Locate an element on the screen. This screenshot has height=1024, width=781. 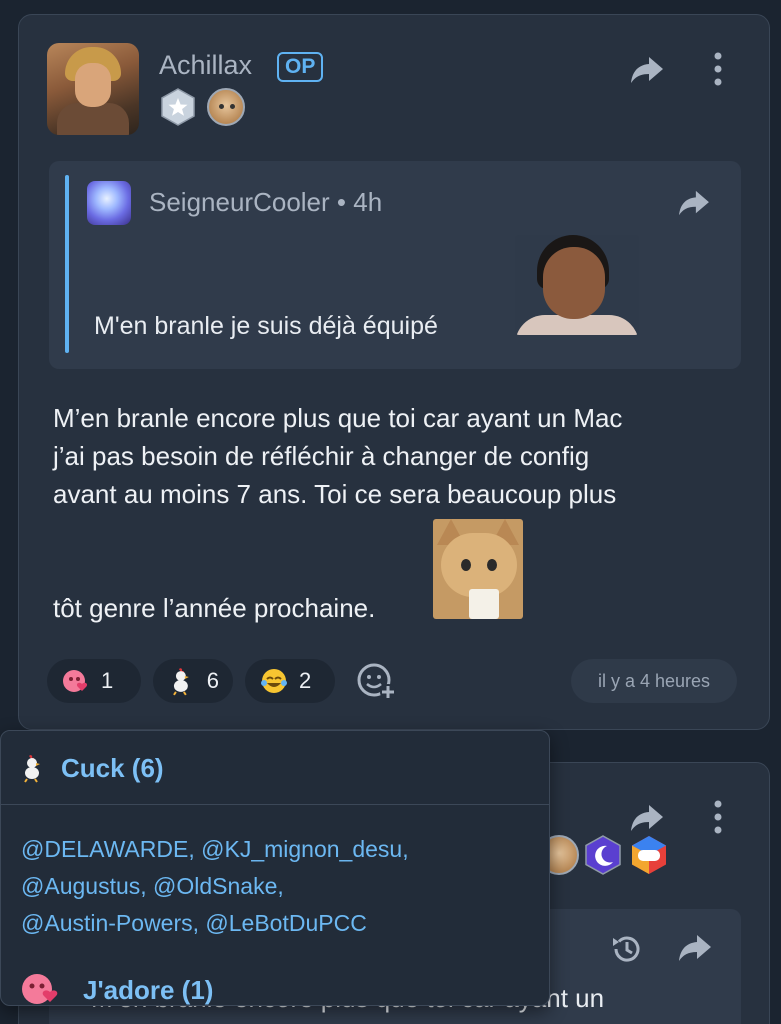
op-badge: OP is located at coordinates (300, 67).